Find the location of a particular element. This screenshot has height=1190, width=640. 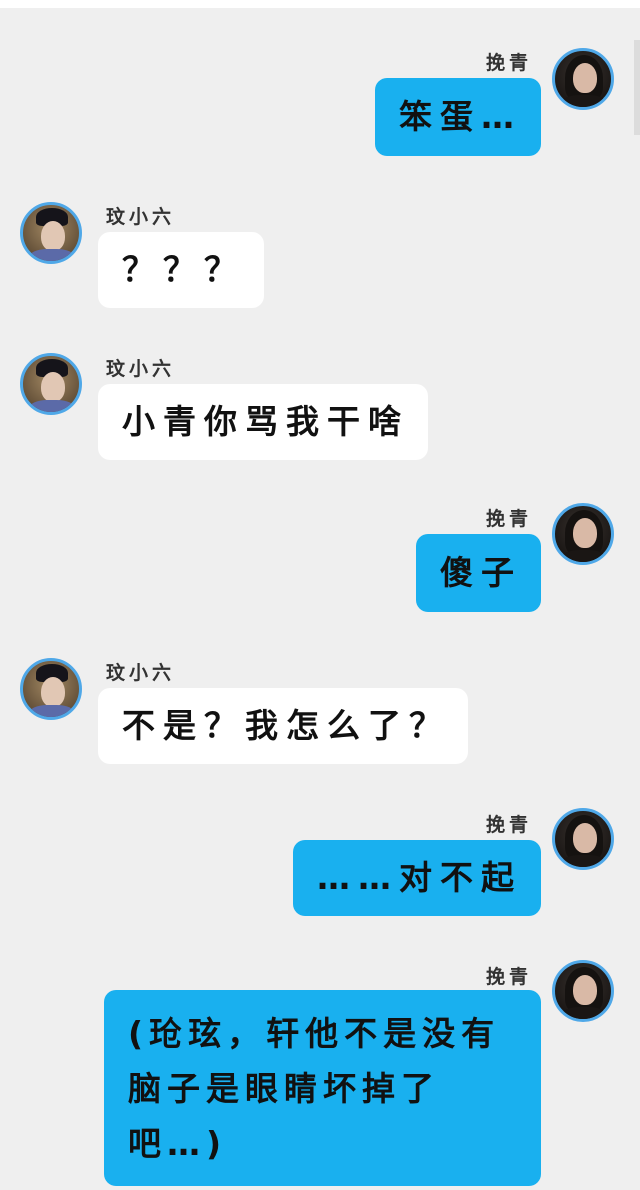

message-bubble: 小青你骂我干啥 is located at coordinates (263, 422).